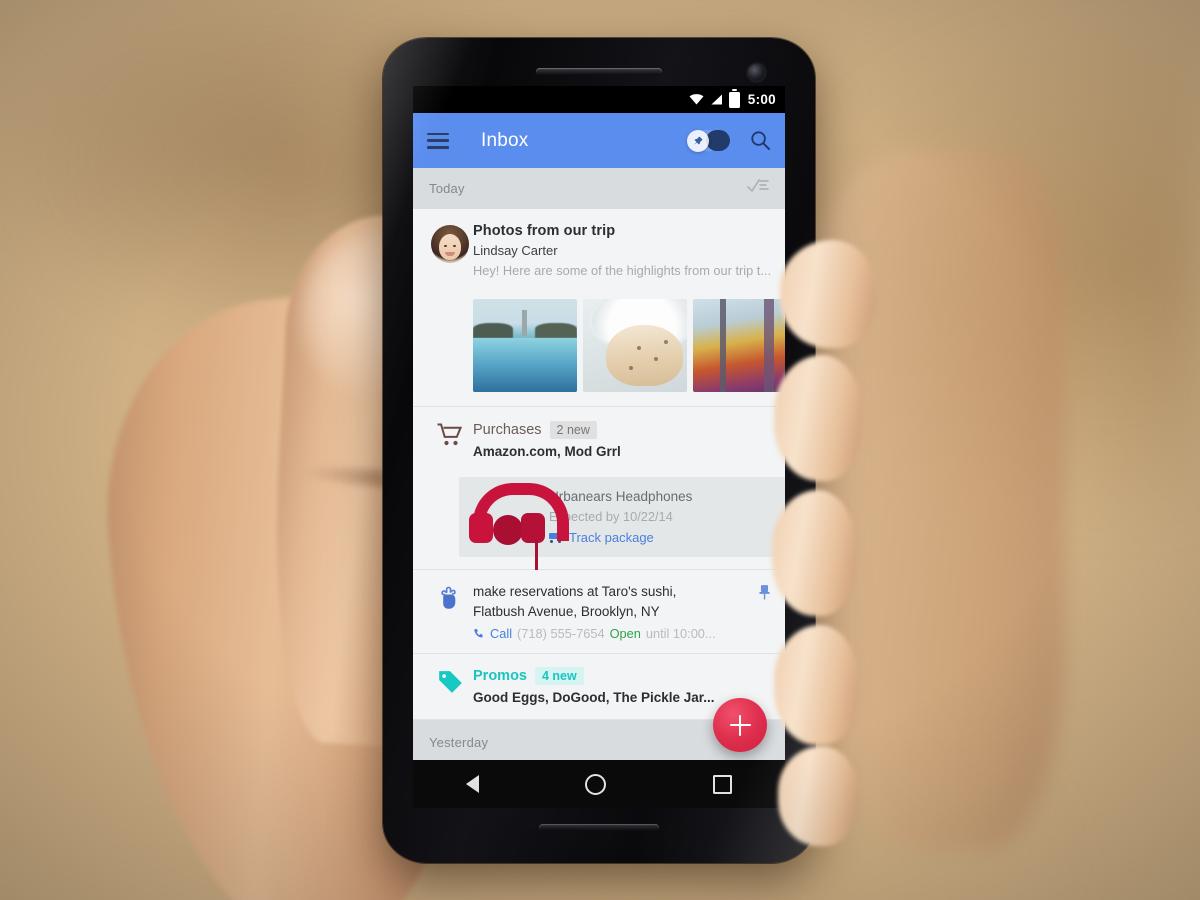 This screenshot has width=1200, height=900. What do you see at coordinates (447, 188) in the screenshot?
I see `section-label: Today` at bounding box center [447, 188].